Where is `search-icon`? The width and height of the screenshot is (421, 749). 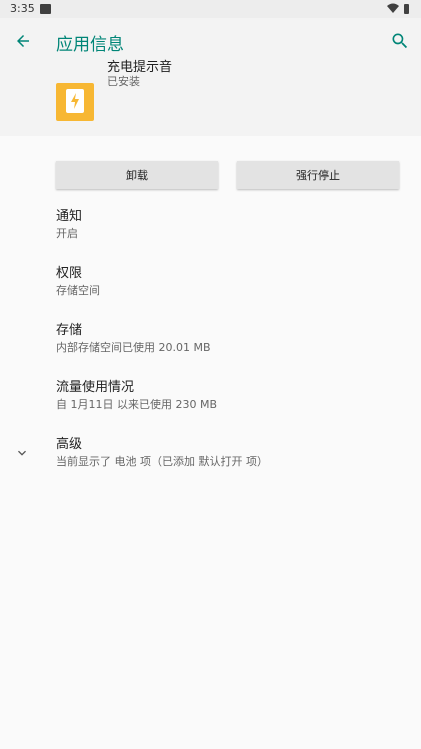 search-icon is located at coordinates (400, 41).